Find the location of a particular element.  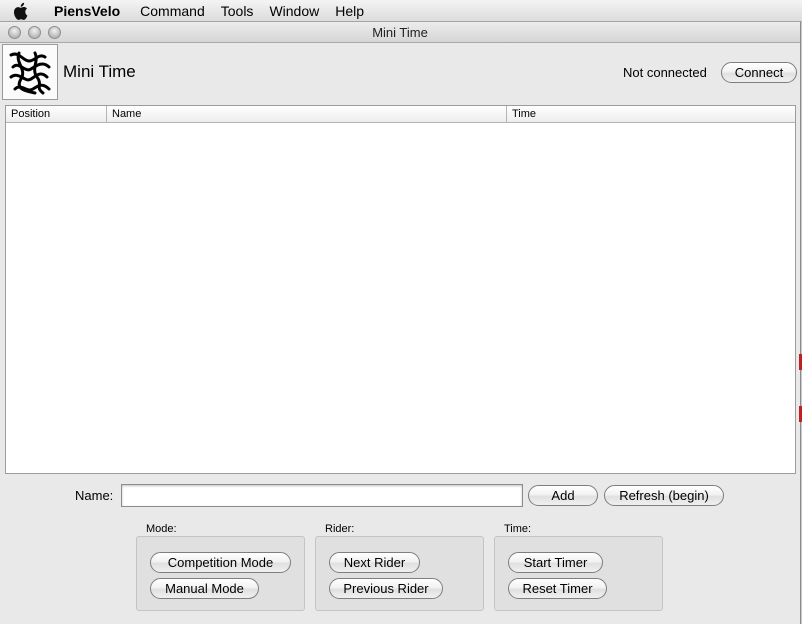

rider-group is located at coordinates (399, 573).